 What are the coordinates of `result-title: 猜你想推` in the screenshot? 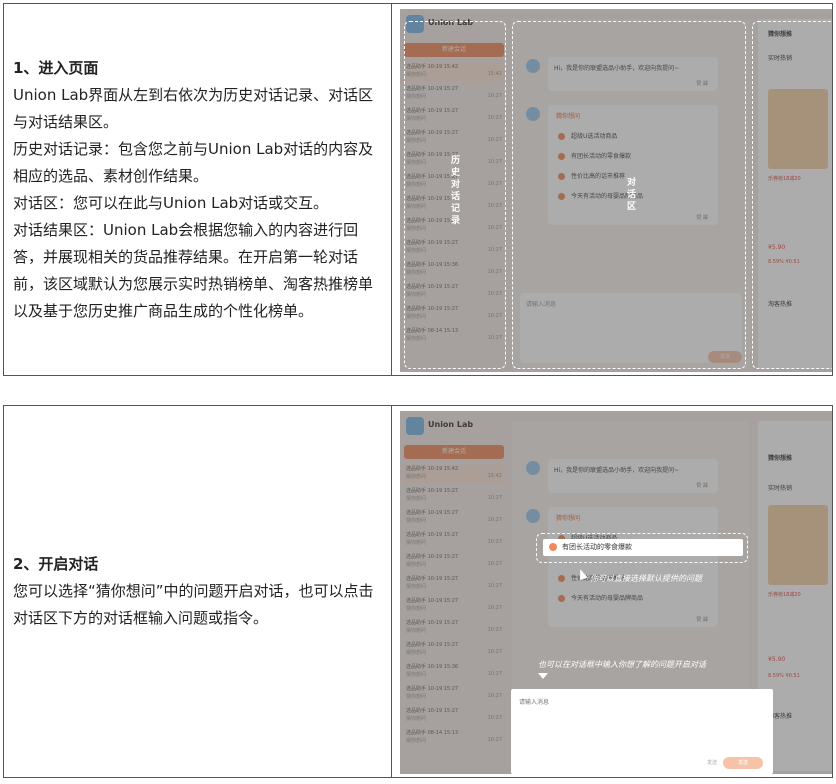 It's located at (780, 458).